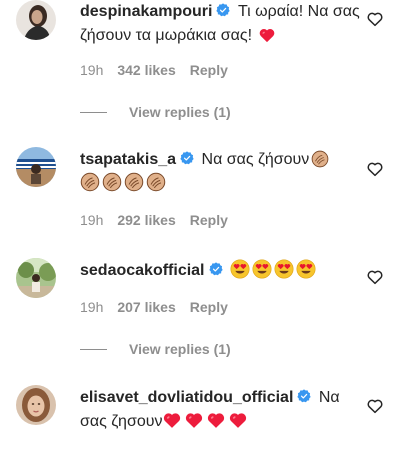 The image size is (413, 451). What do you see at coordinates (146, 70) in the screenshot?
I see `comment-likes: 342 likes` at bounding box center [146, 70].